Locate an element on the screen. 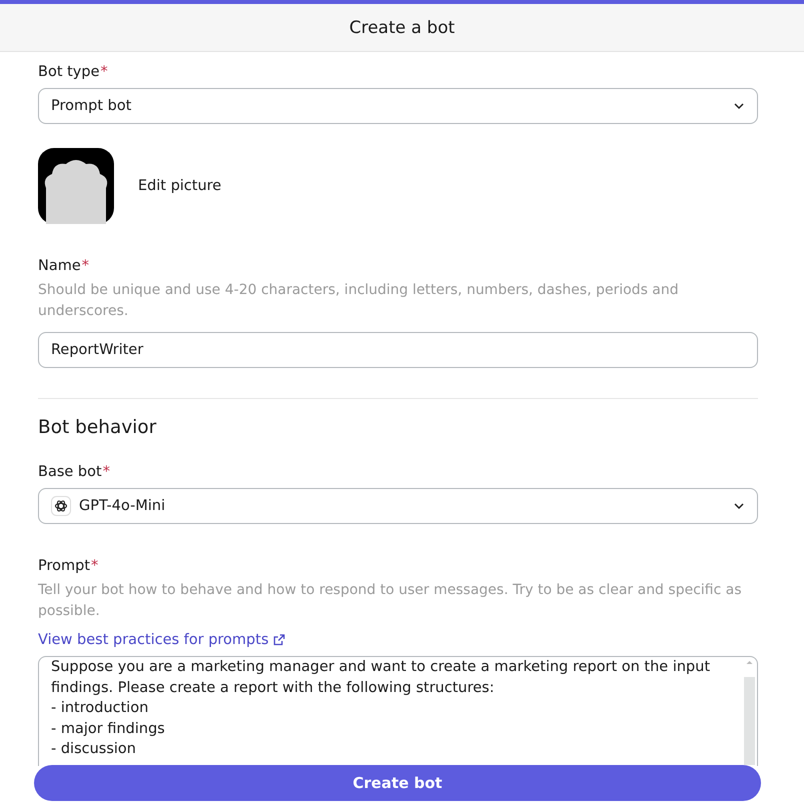 The height and width of the screenshot is (806, 804). field-hint: Should be unique and use 4-20 characters, including letters, numbers, dashes, periods and underscores. is located at coordinates (359, 301).